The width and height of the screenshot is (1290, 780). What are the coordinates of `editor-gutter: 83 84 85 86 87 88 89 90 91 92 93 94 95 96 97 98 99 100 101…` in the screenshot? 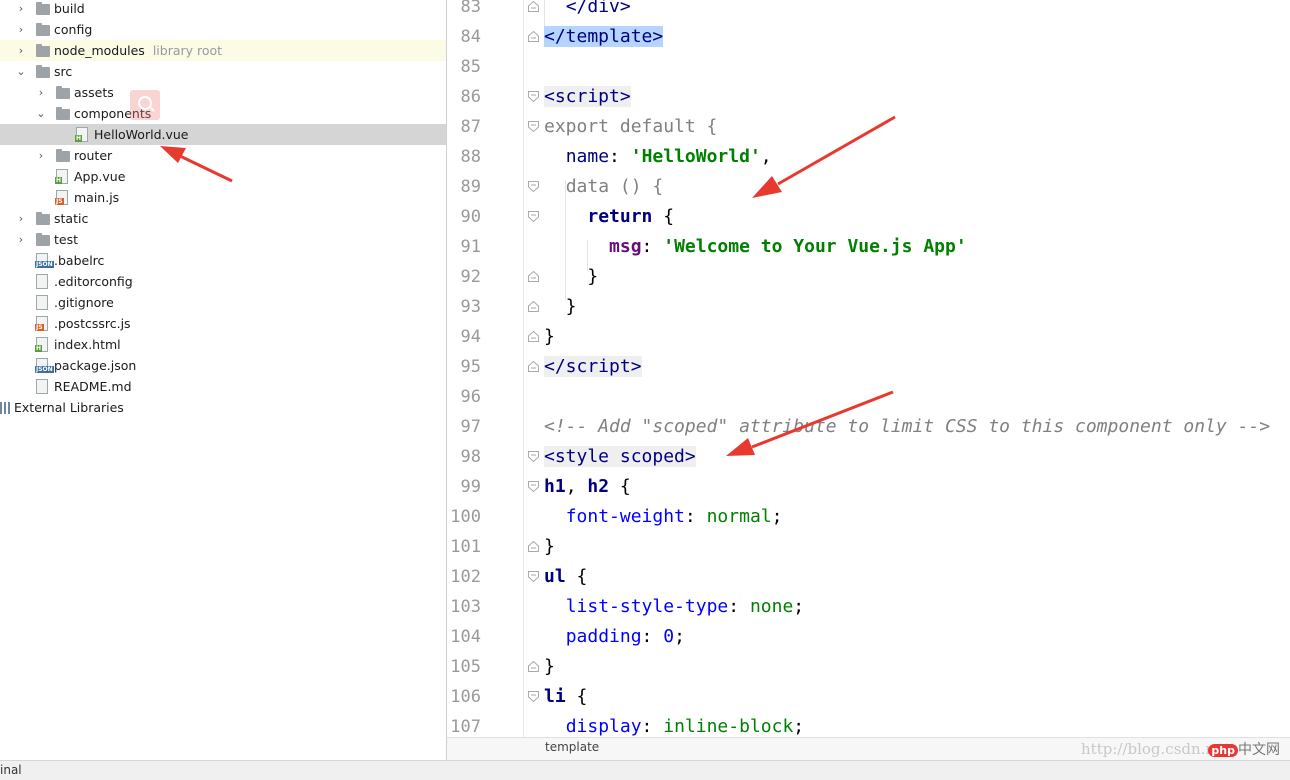 It's located at (487, 368).